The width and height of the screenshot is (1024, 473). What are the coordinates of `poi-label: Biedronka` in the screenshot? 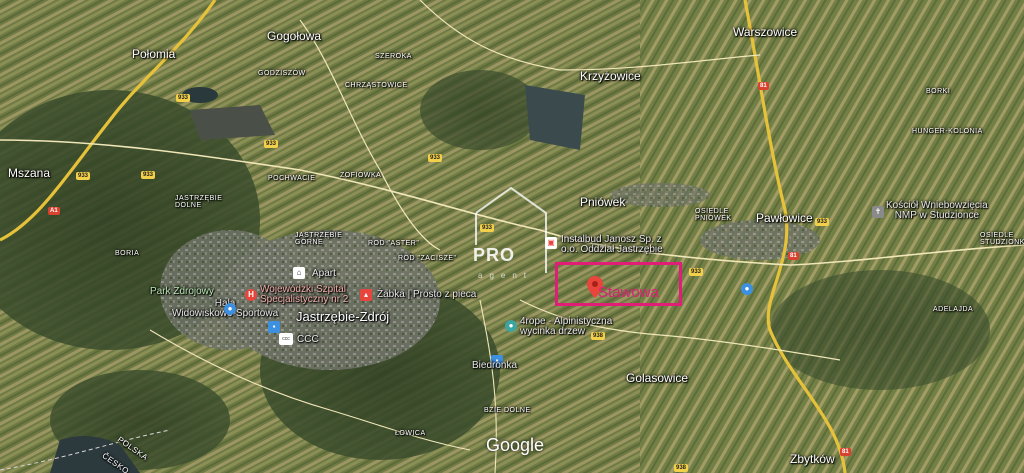 It's located at (494, 366).